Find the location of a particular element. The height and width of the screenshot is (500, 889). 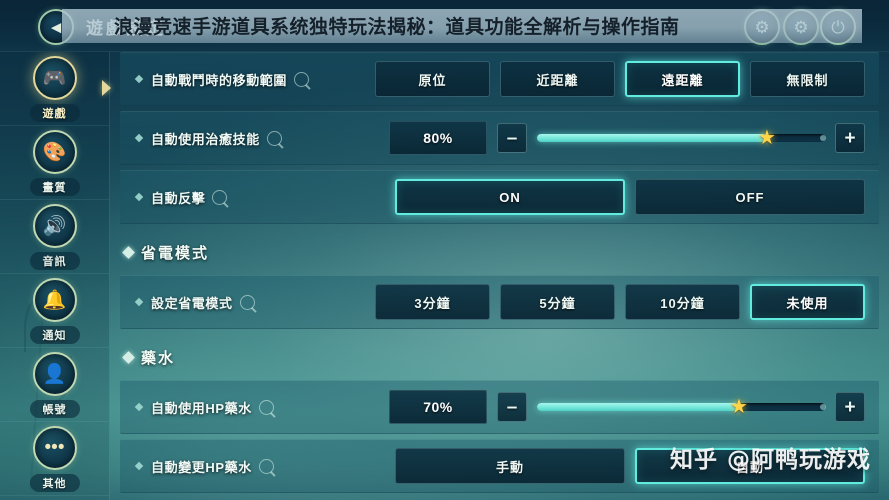

slider-value-display: 80% is located at coordinates (438, 138).